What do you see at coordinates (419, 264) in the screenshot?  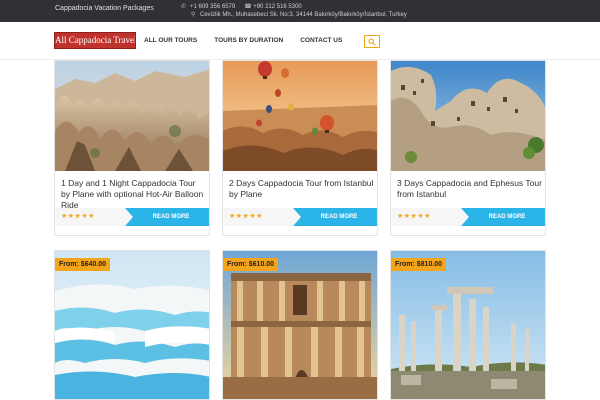 I see `price-badge: From: $810.00` at bounding box center [419, 264].